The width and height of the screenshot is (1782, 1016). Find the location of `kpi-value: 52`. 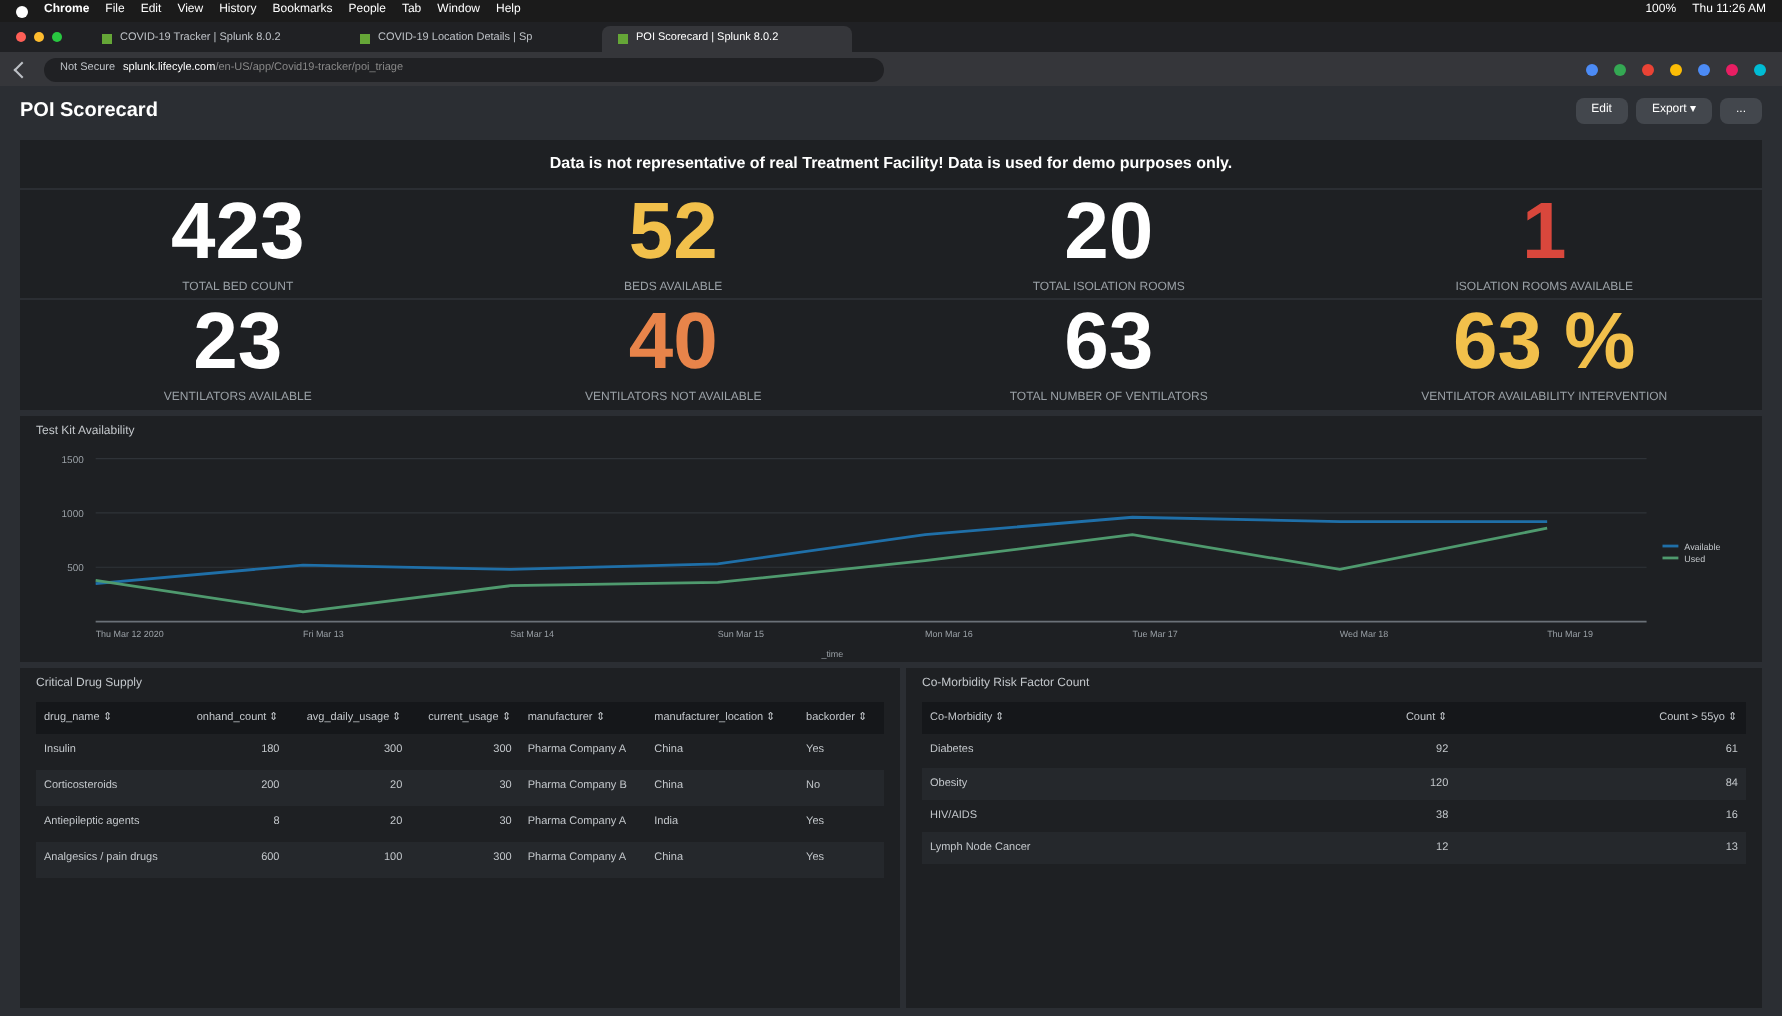

kpi-value: 52 is located at coordinates (673, 231).